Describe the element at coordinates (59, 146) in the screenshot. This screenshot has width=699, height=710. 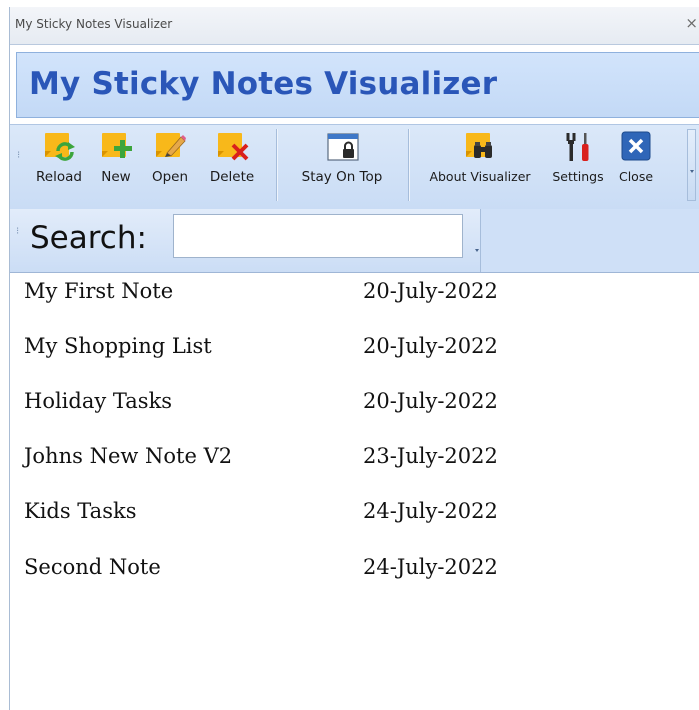
I see `reload-icon` at that location.